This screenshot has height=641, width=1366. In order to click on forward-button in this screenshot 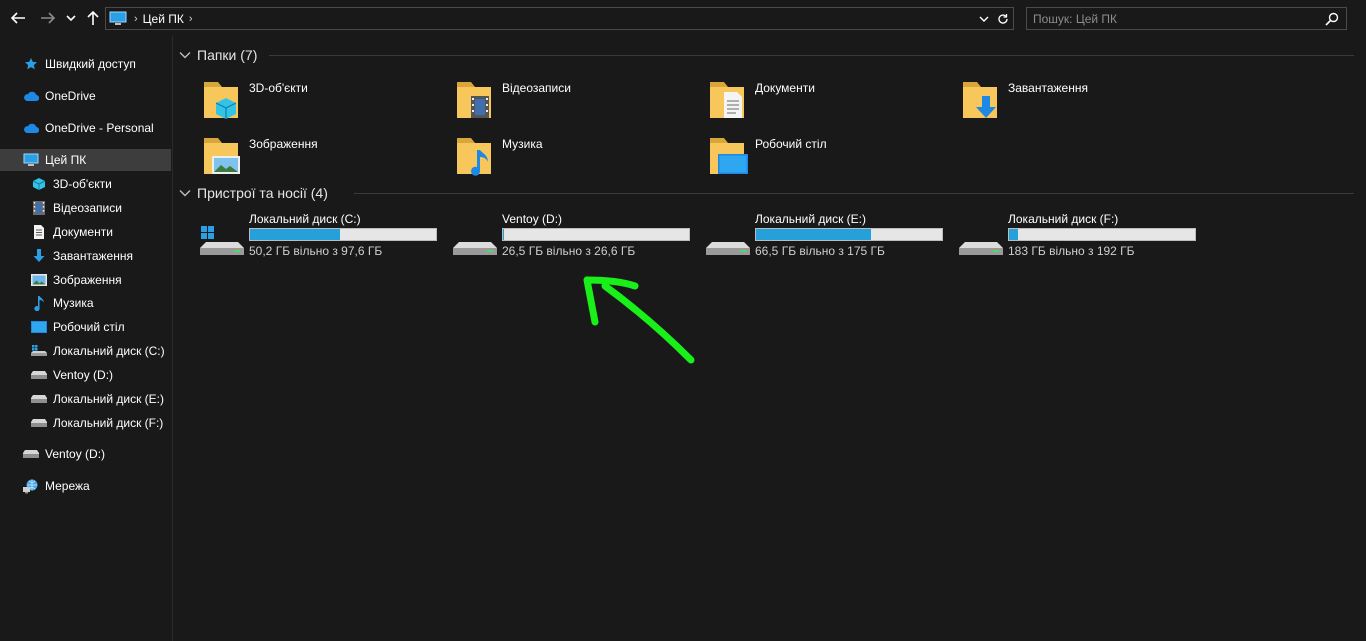, I will do `click(48, 18)`.